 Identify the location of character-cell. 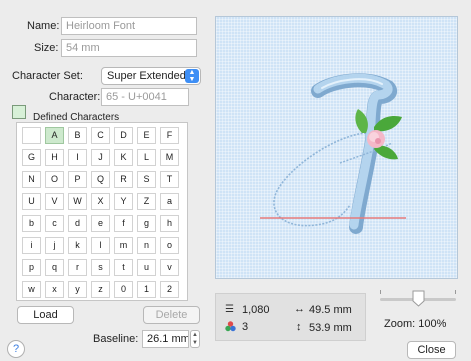
(31, 135).